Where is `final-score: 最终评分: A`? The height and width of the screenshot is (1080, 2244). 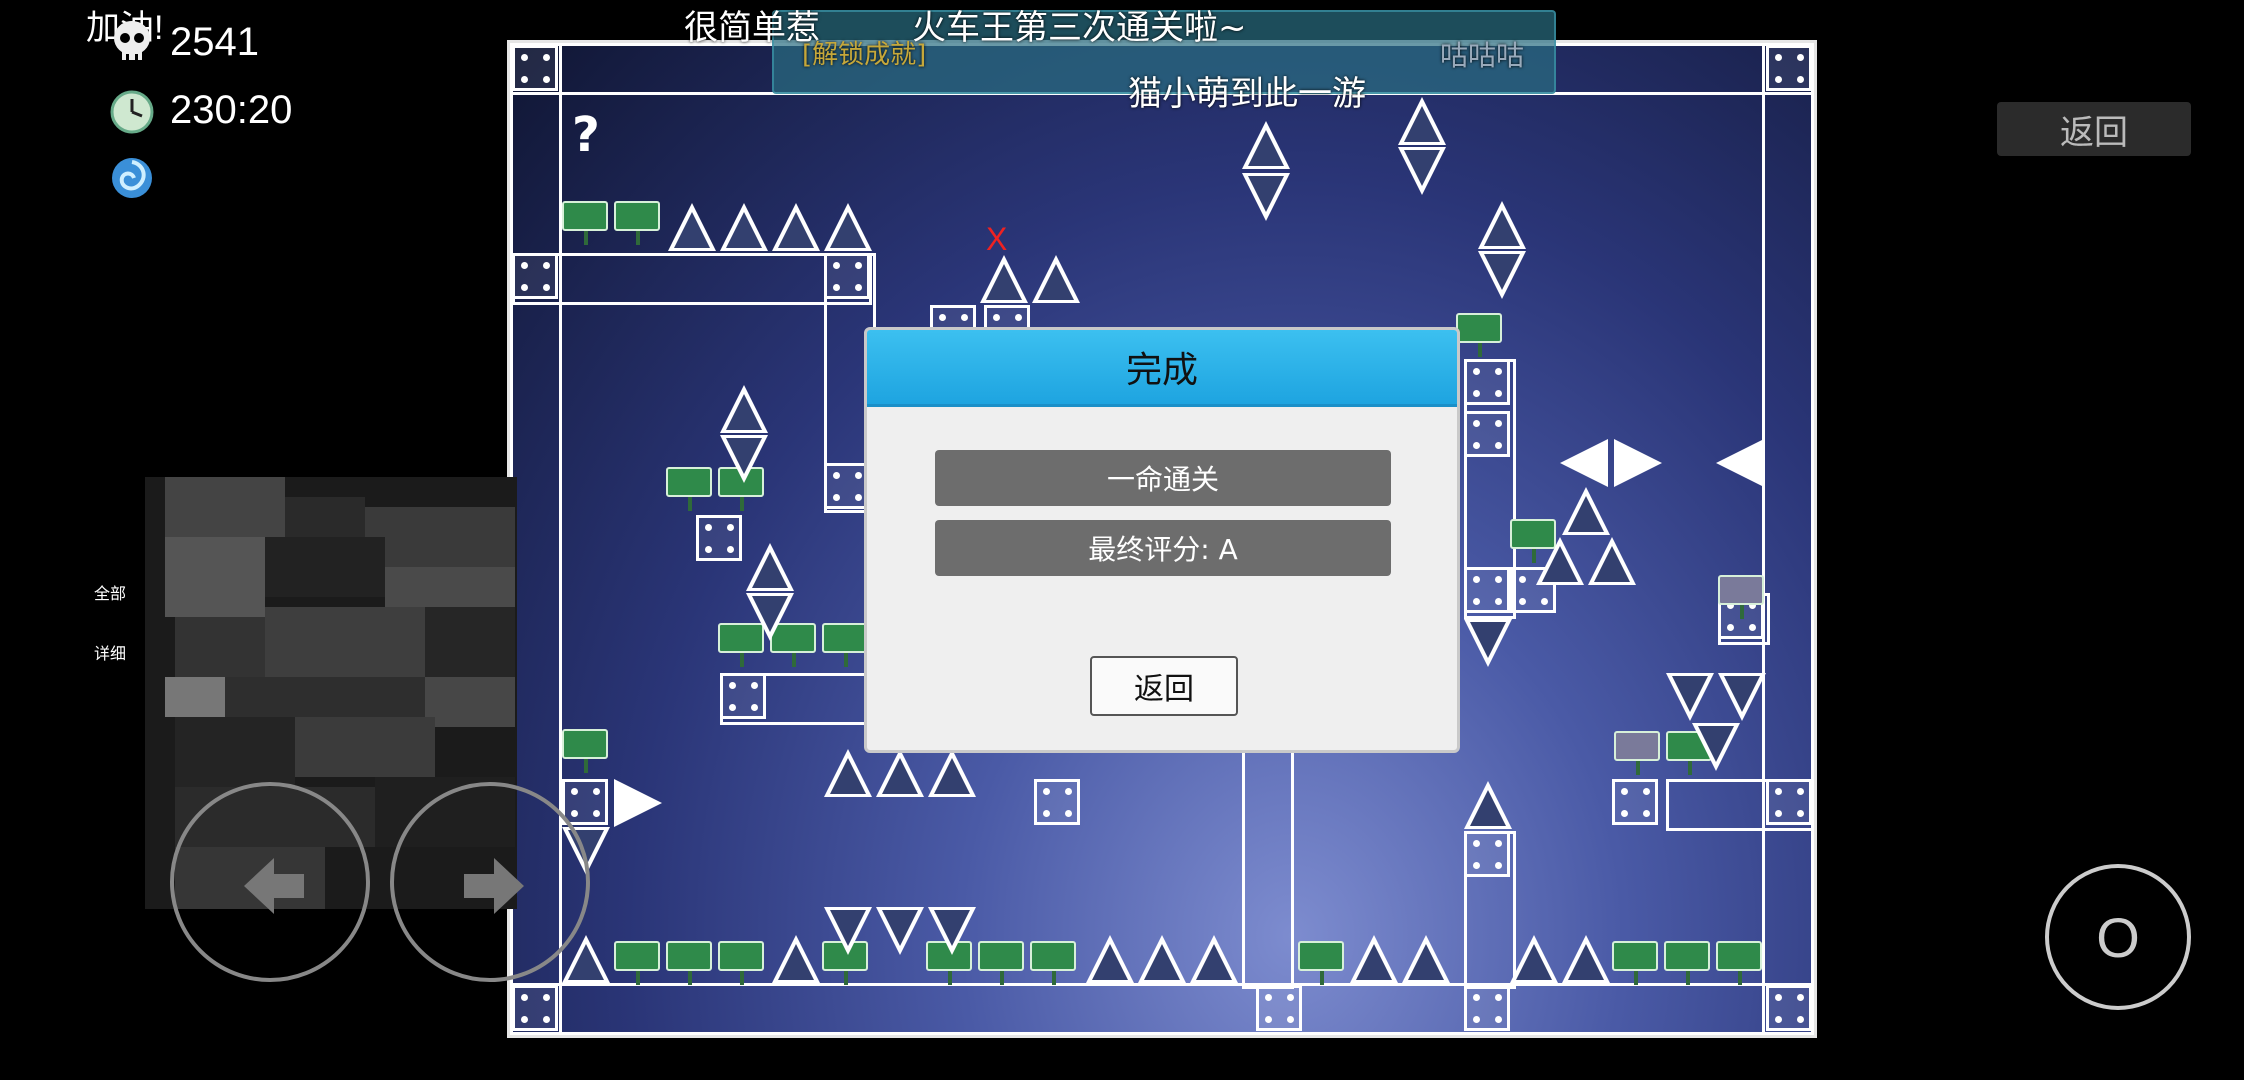 final-score: 最终评分: A is located at coordinates (1163, 548).